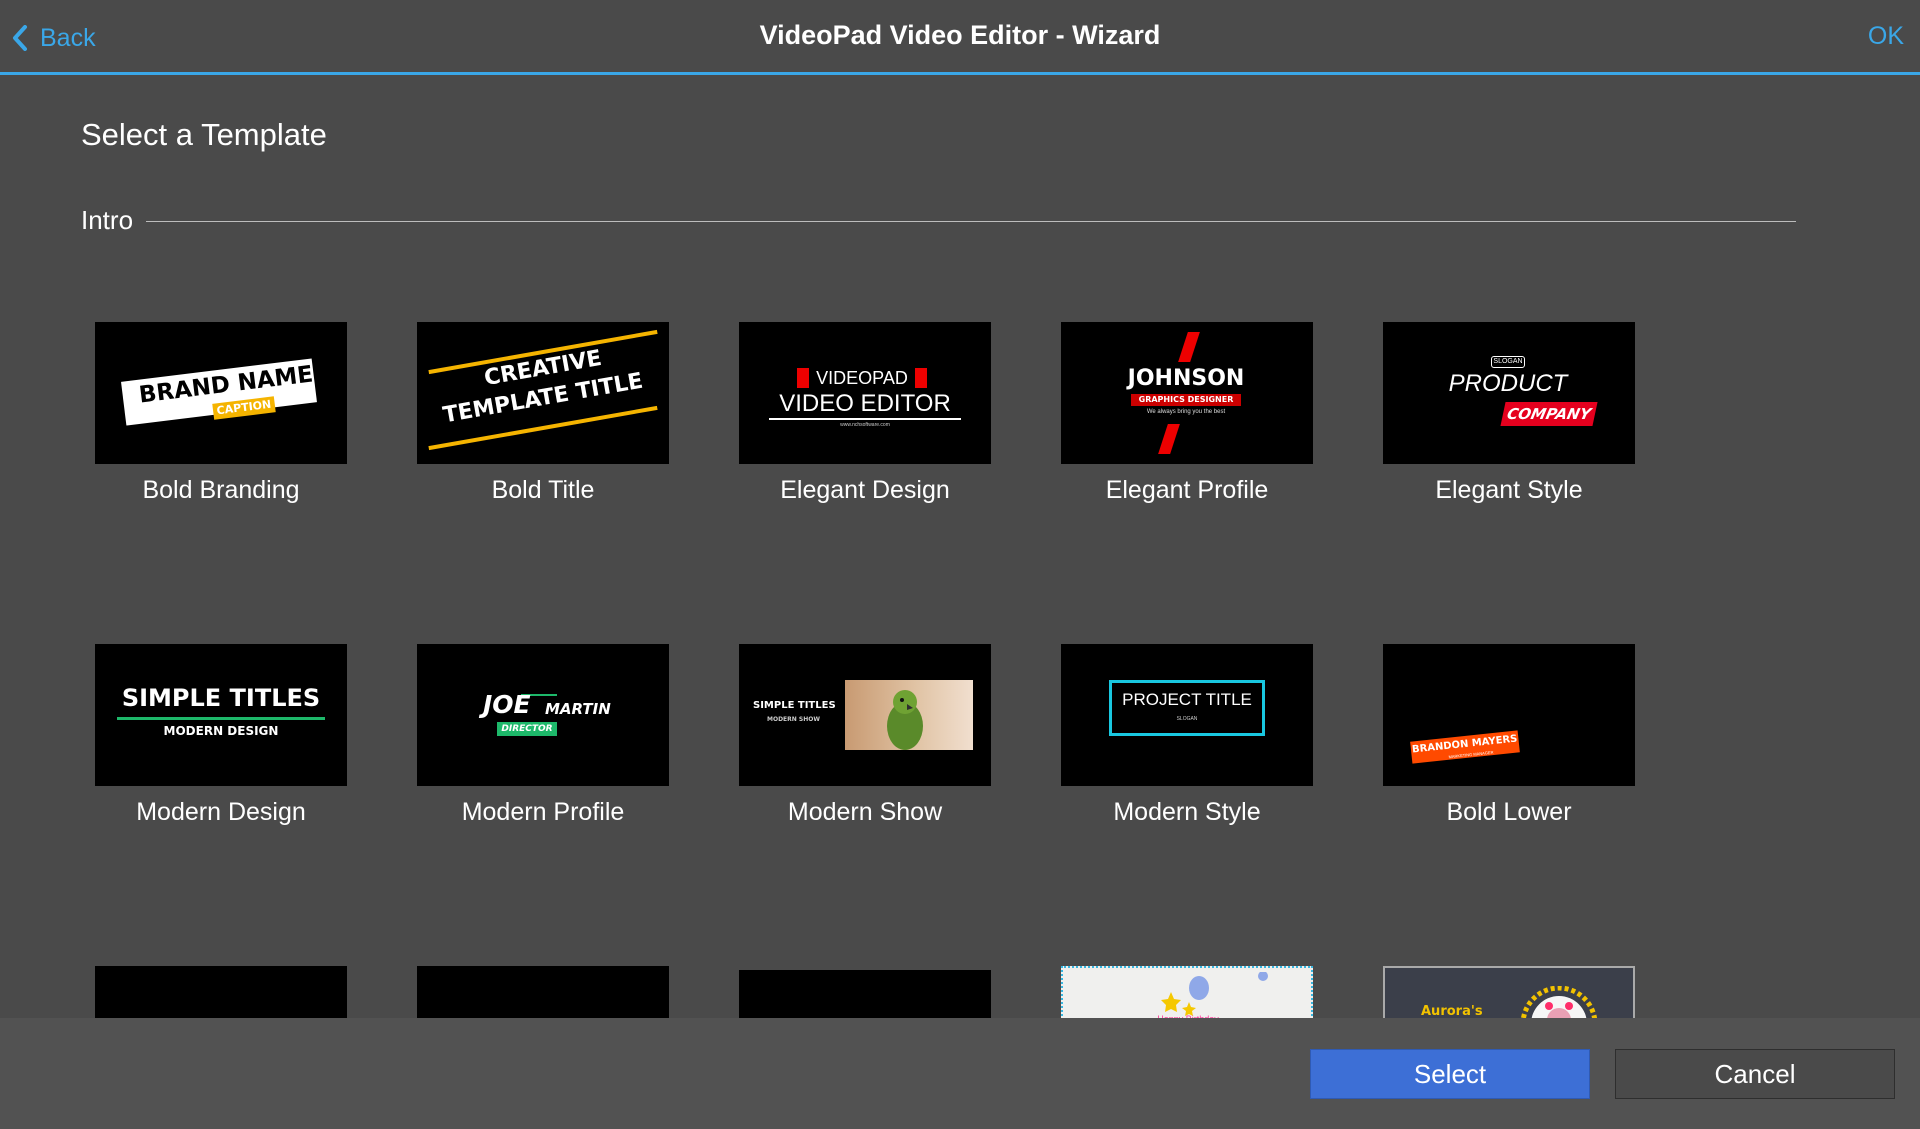  I want to click on thumb-text: We always bring you the best, so click(1186, 412).